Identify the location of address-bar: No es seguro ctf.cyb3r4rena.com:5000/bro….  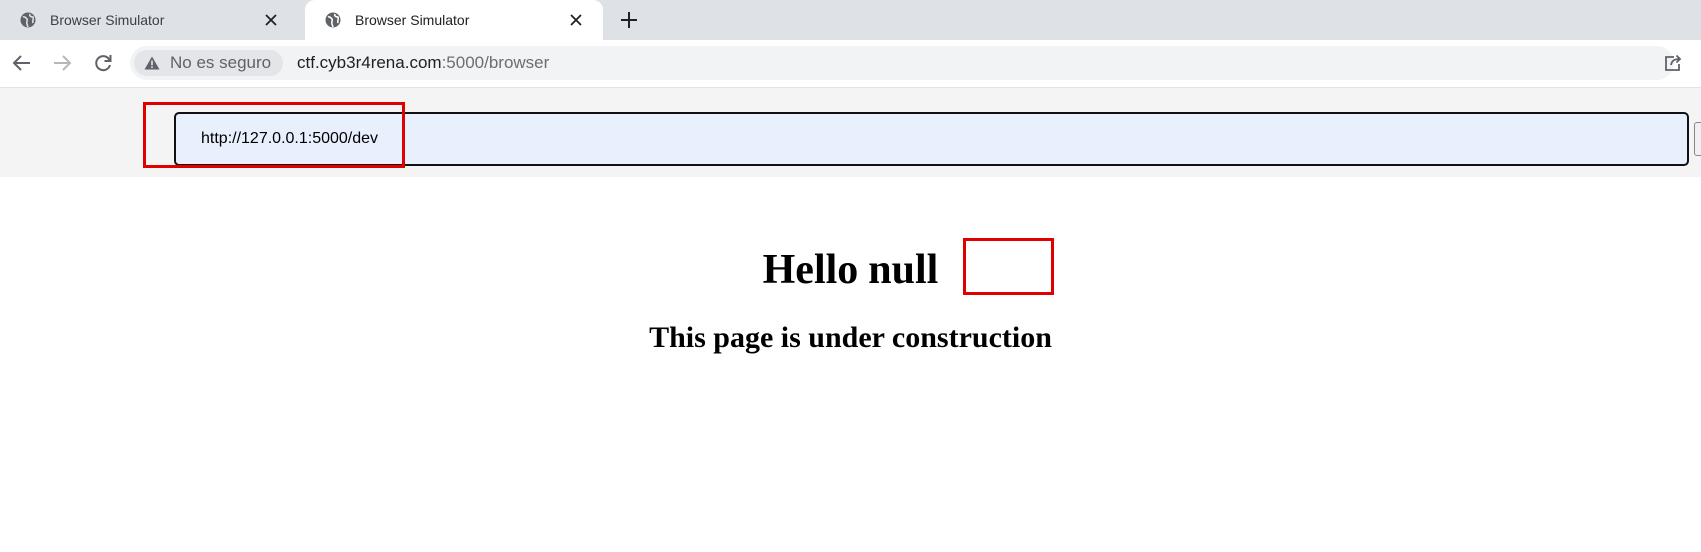
(902, 63).